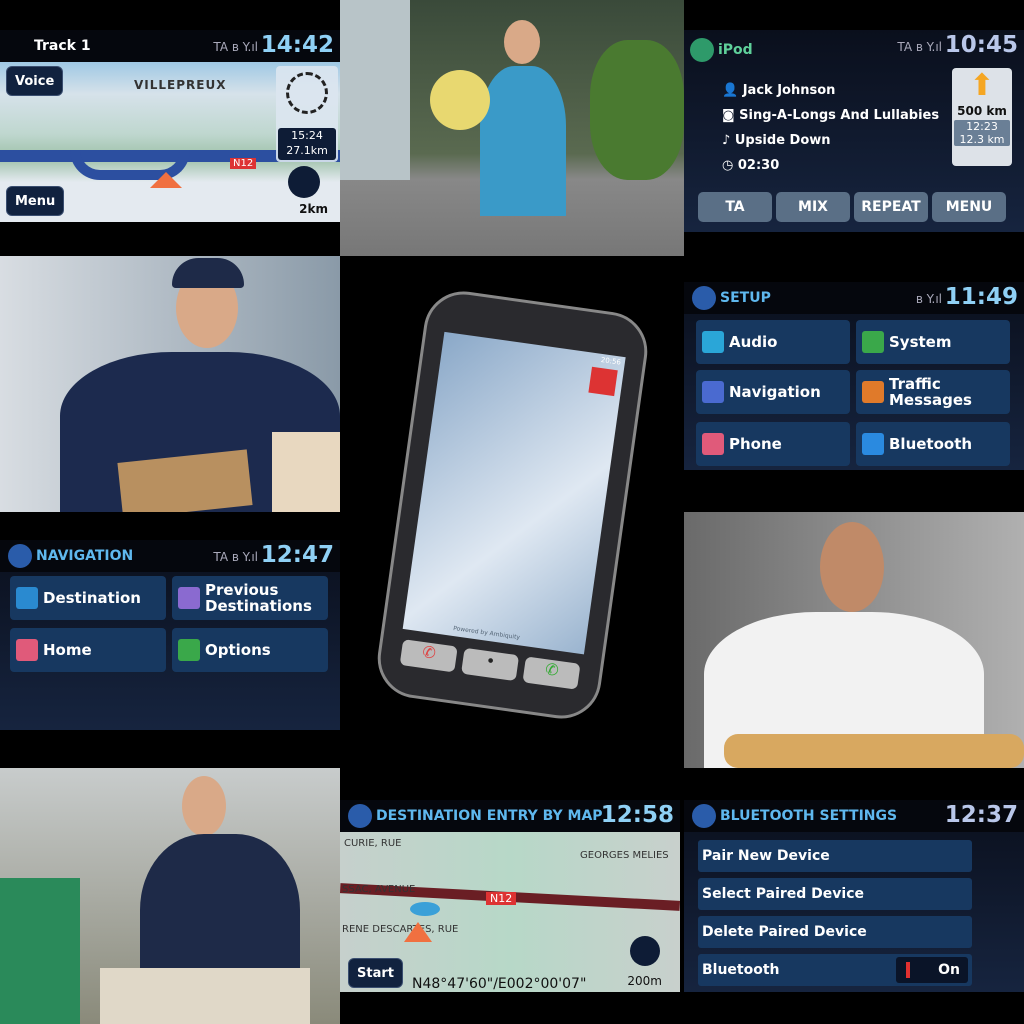  Describe the element at coordinates (400, 929) in the screenshot. I see `street-label: RENE DESCARTES, RUE` at that location.